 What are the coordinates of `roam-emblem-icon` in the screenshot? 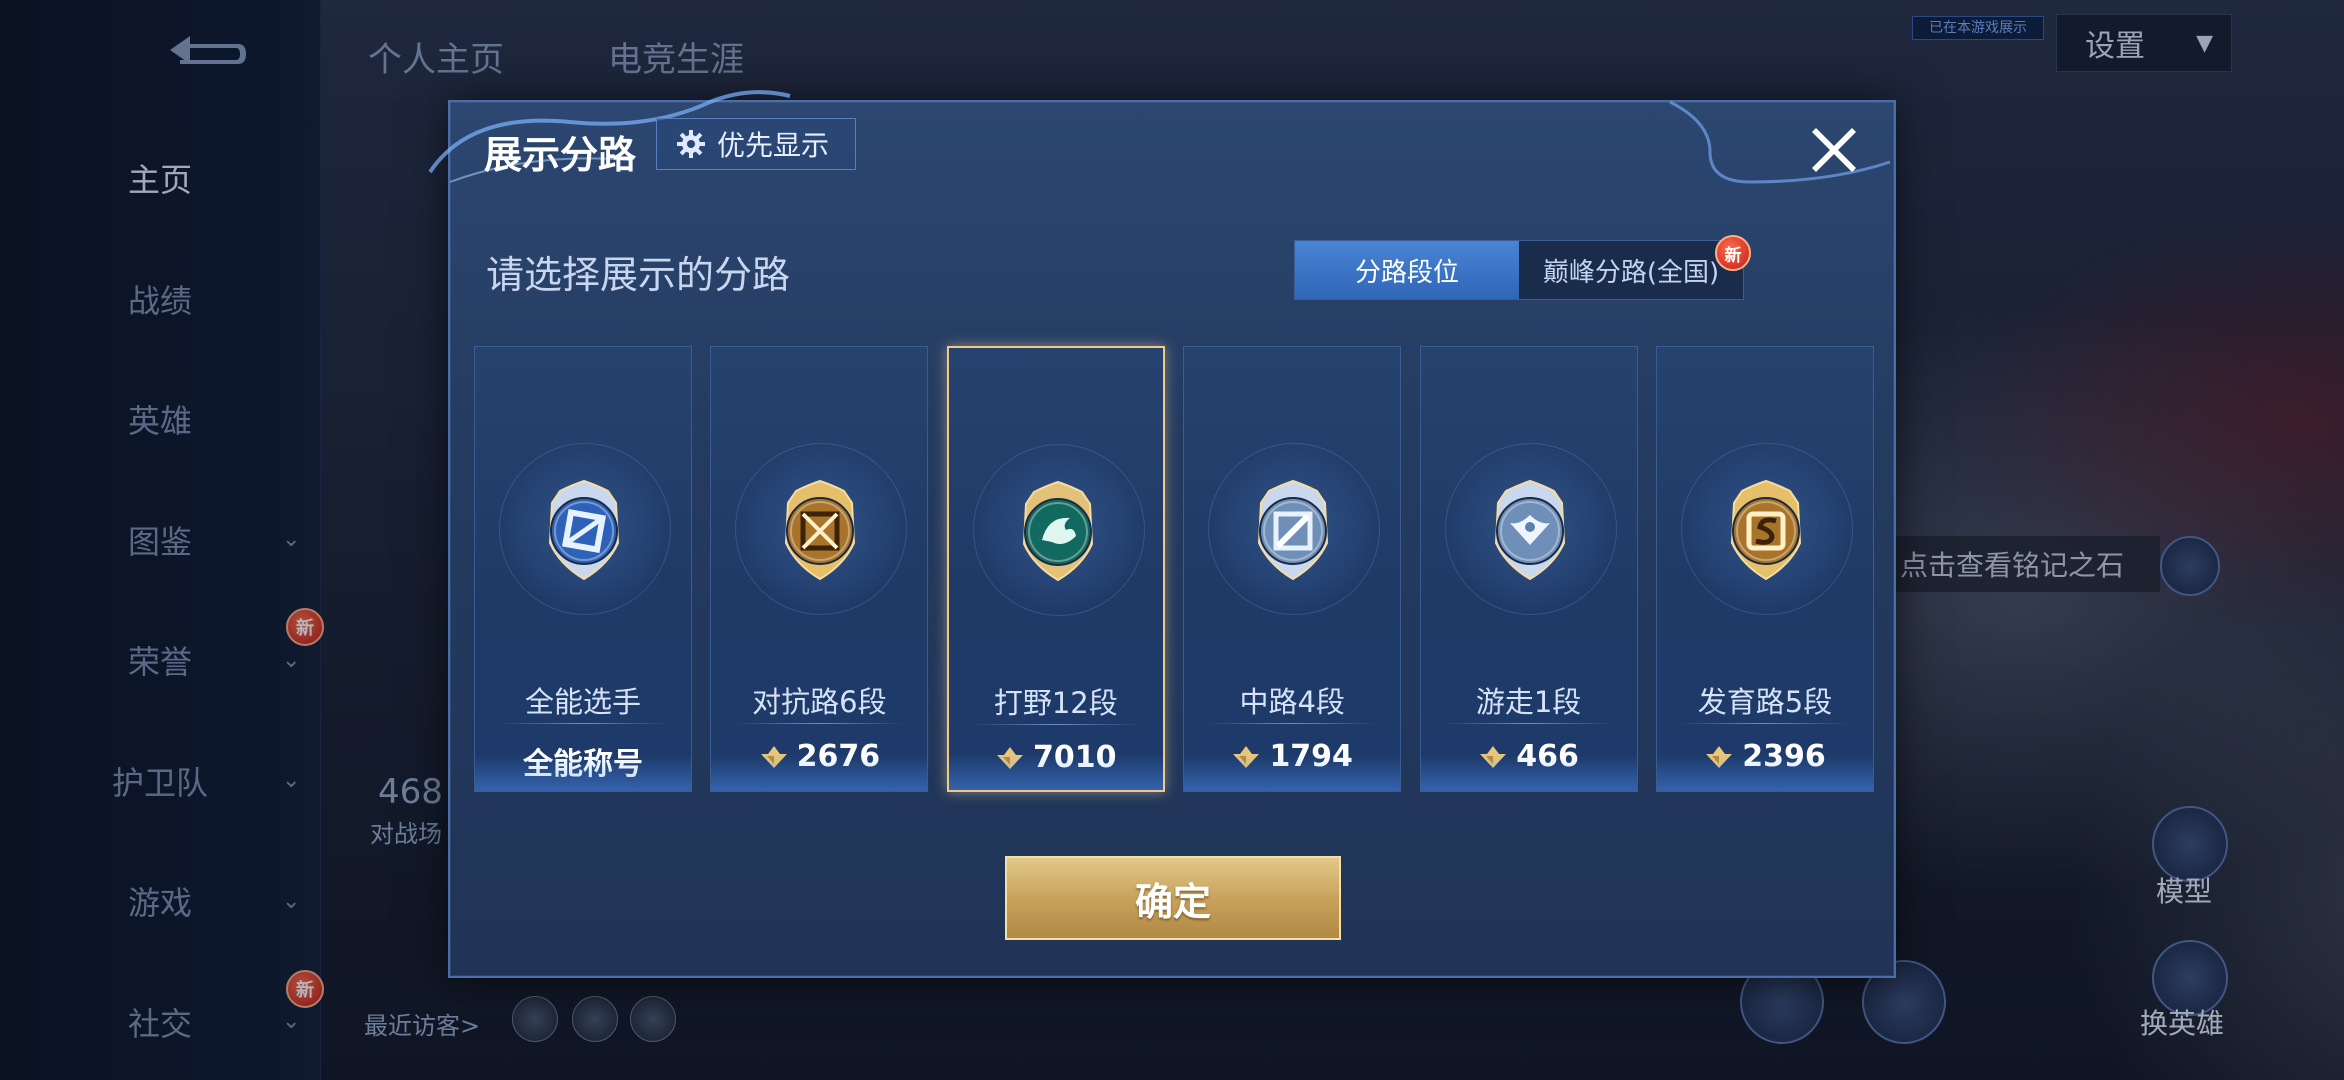 It's located at (1529, 530).